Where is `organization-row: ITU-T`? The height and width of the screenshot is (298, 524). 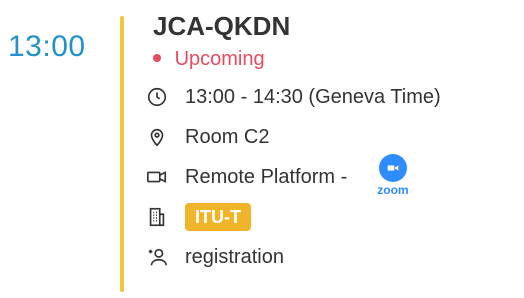
organization-row: ITU-T is located at coordinates (330, 217).